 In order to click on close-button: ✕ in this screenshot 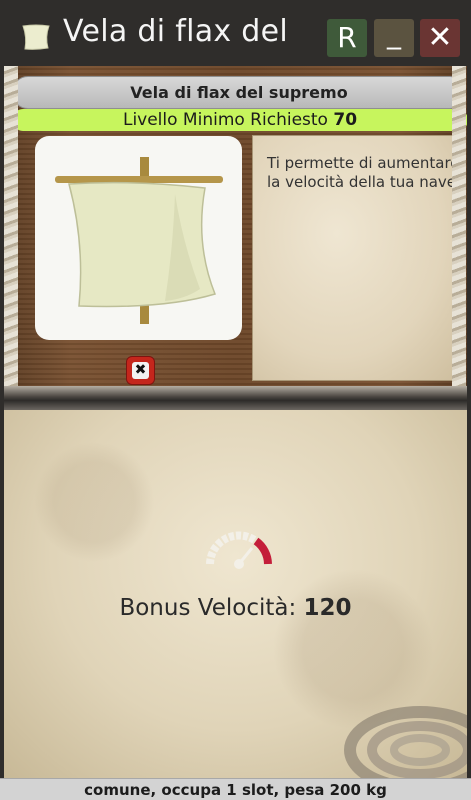, I will do `click(440, 38)`.